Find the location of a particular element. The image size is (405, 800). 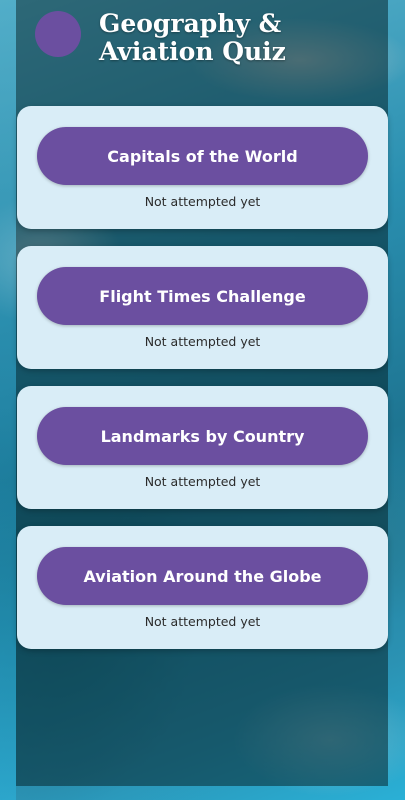

app-title: Geography & Aviation Quiz is located at coordinates (192, 37).